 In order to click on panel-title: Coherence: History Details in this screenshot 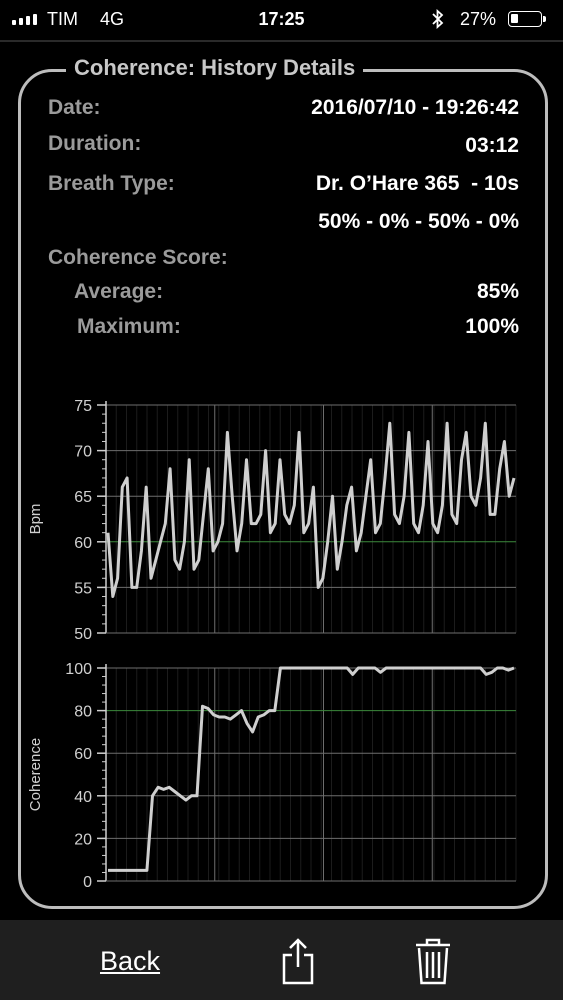, I will do `click(215, 68)`.